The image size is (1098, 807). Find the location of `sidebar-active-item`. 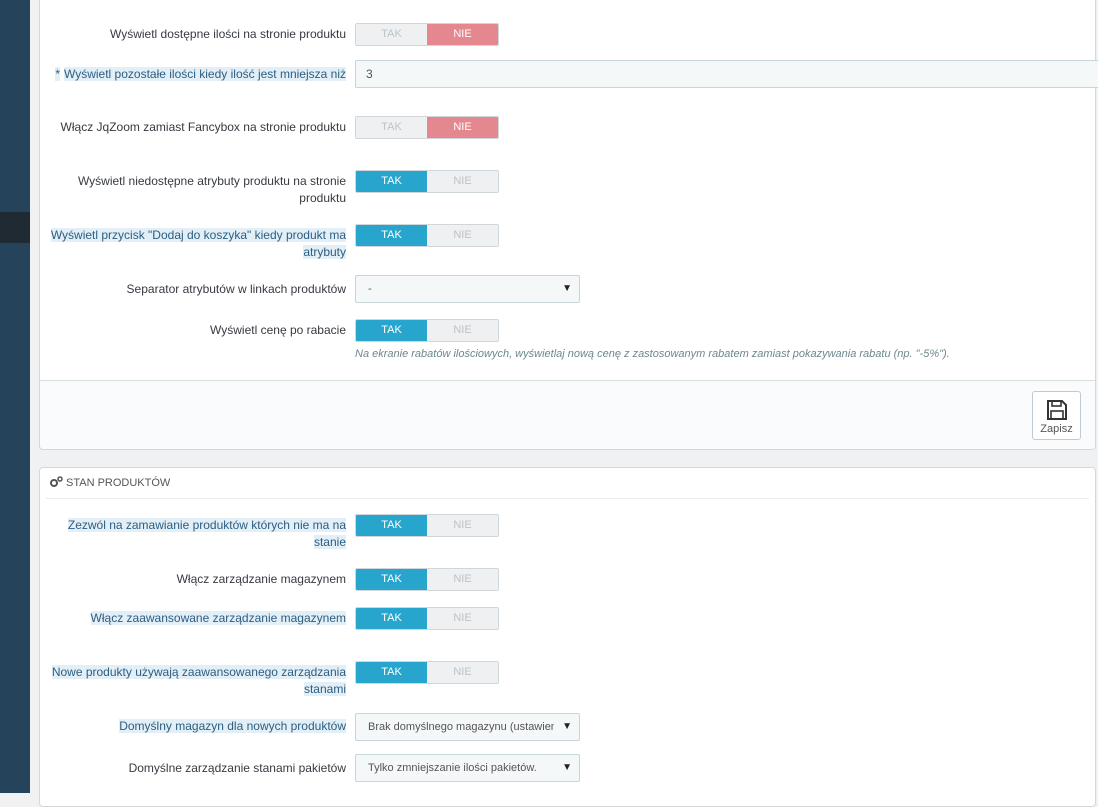

sidebar-active-item is located at coordinates (15, 227).